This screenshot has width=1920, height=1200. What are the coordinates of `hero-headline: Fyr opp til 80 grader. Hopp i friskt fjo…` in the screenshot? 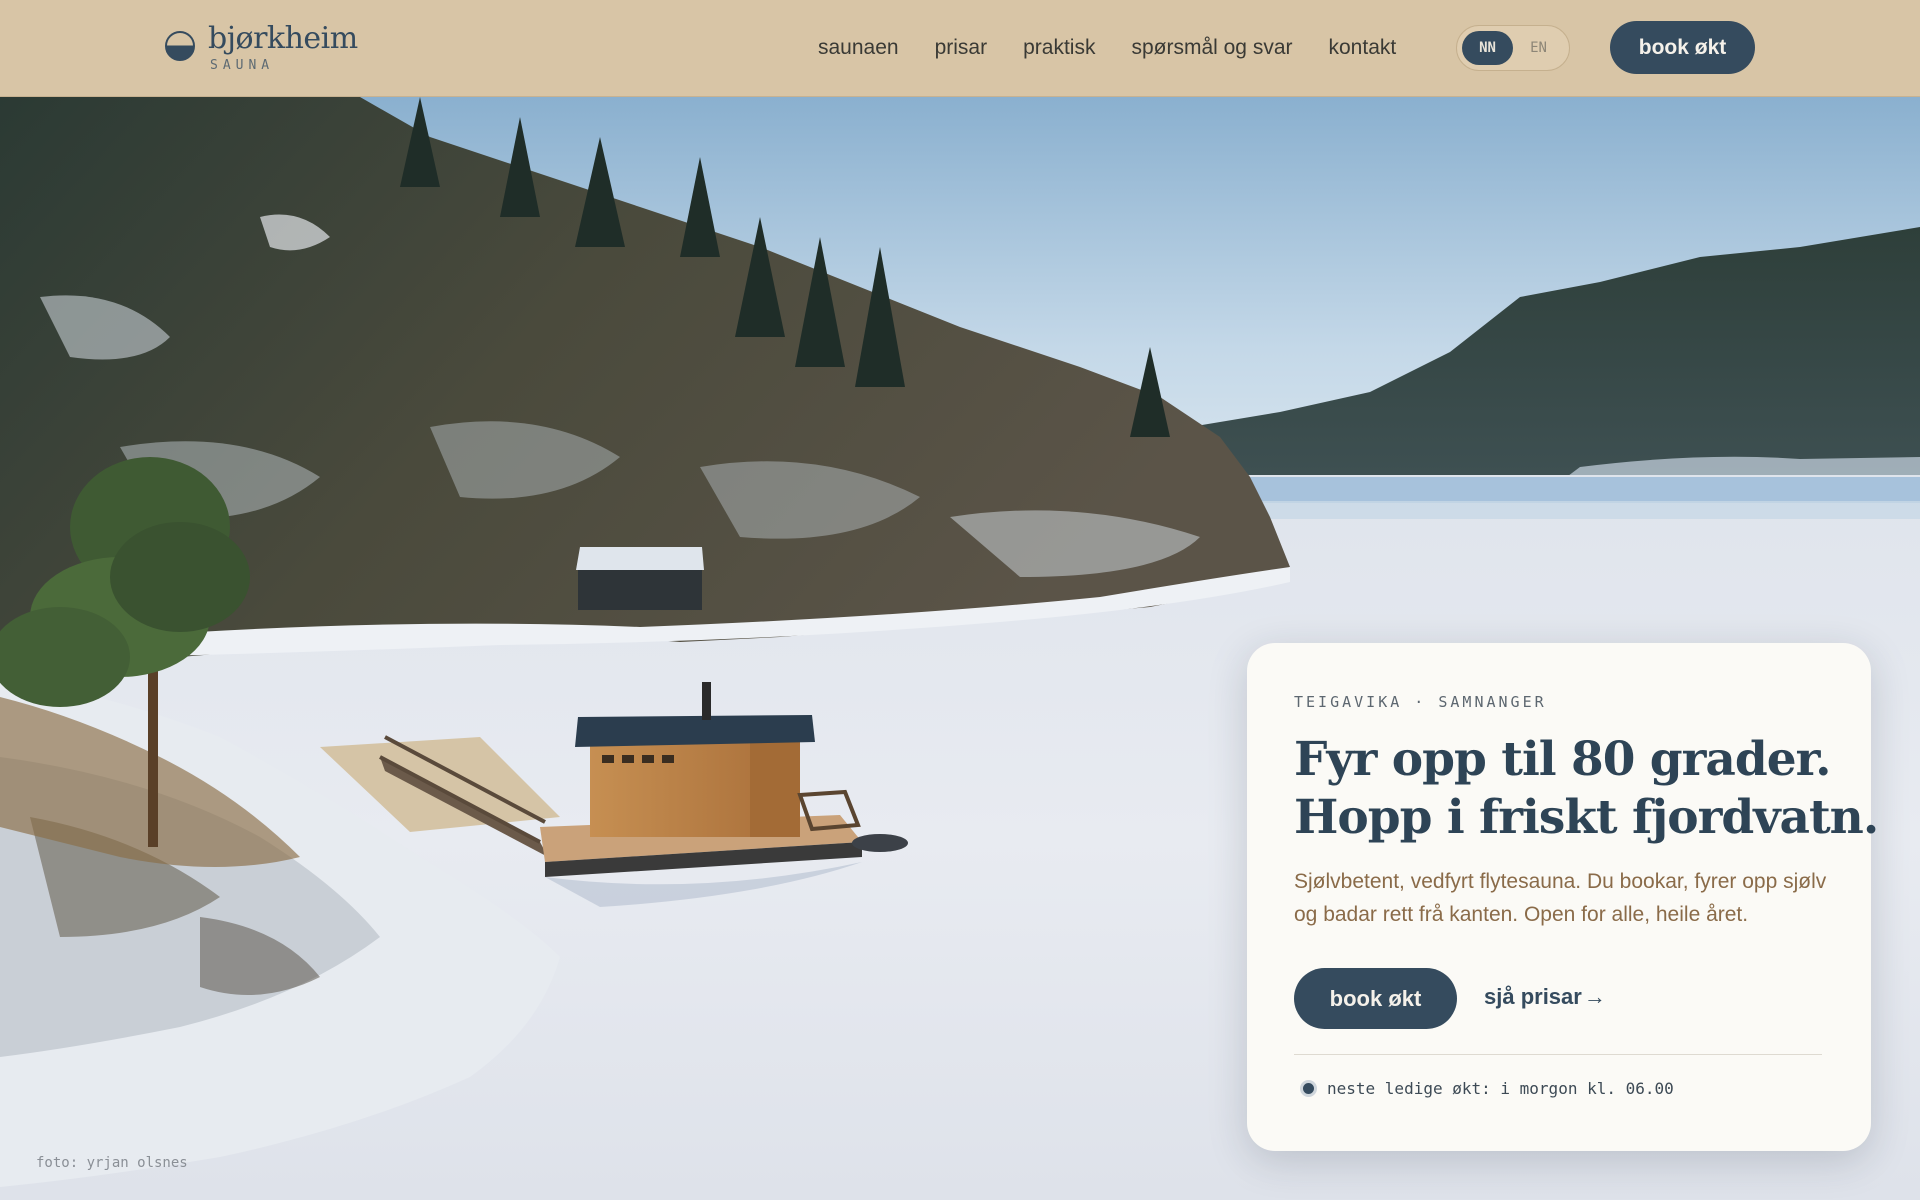 It's located at (1586, 789).